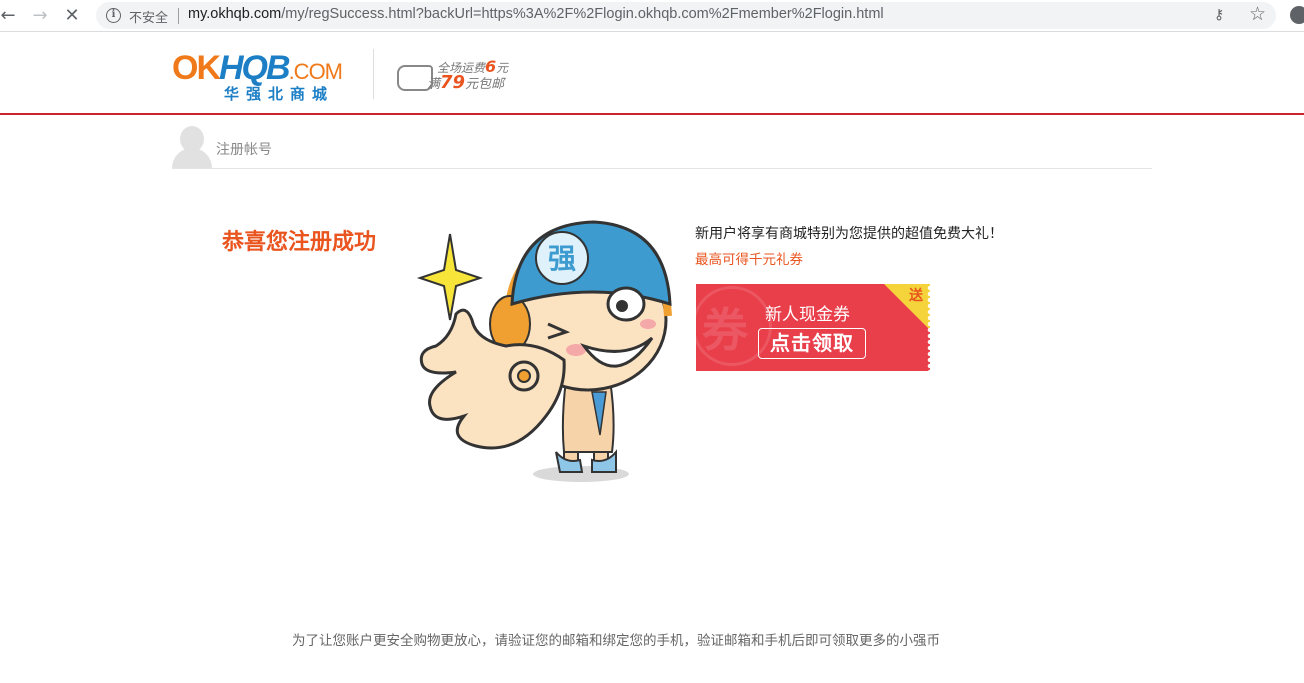  I want to click on coupon-corner-ribbon, so click(907, 307).